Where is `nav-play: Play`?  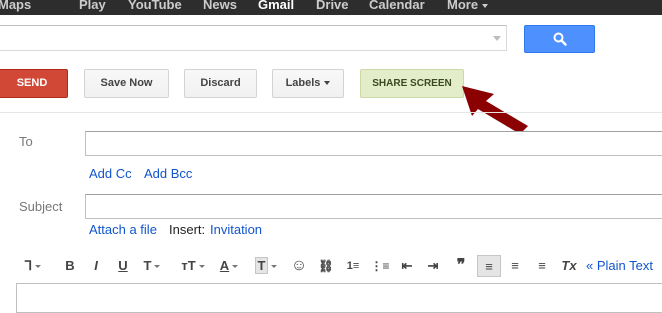 nav-play: Play is located at coordinates (92, 6).